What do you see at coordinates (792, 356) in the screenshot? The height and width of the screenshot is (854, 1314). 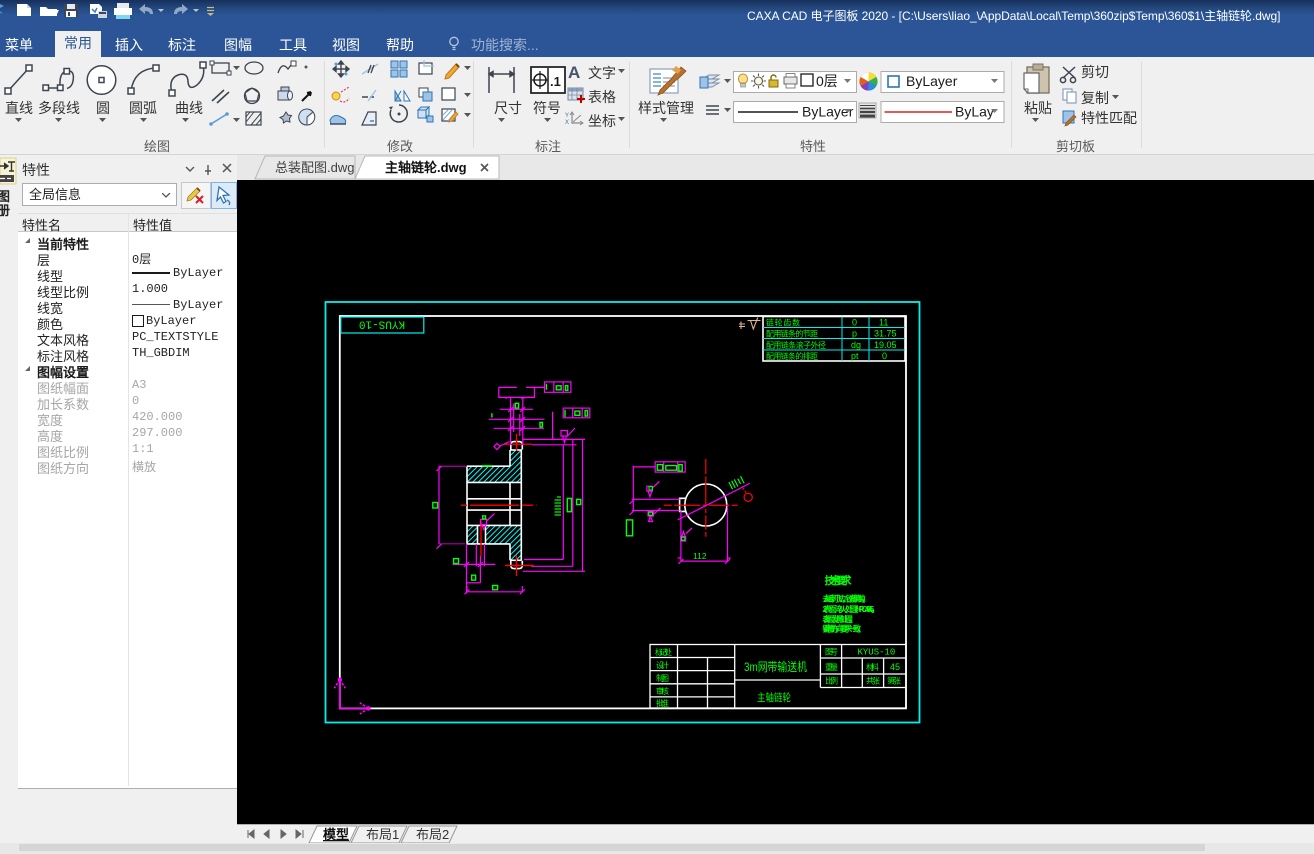 I see `svg-text: 配用链条的排距` at bounding box center [792, 356].